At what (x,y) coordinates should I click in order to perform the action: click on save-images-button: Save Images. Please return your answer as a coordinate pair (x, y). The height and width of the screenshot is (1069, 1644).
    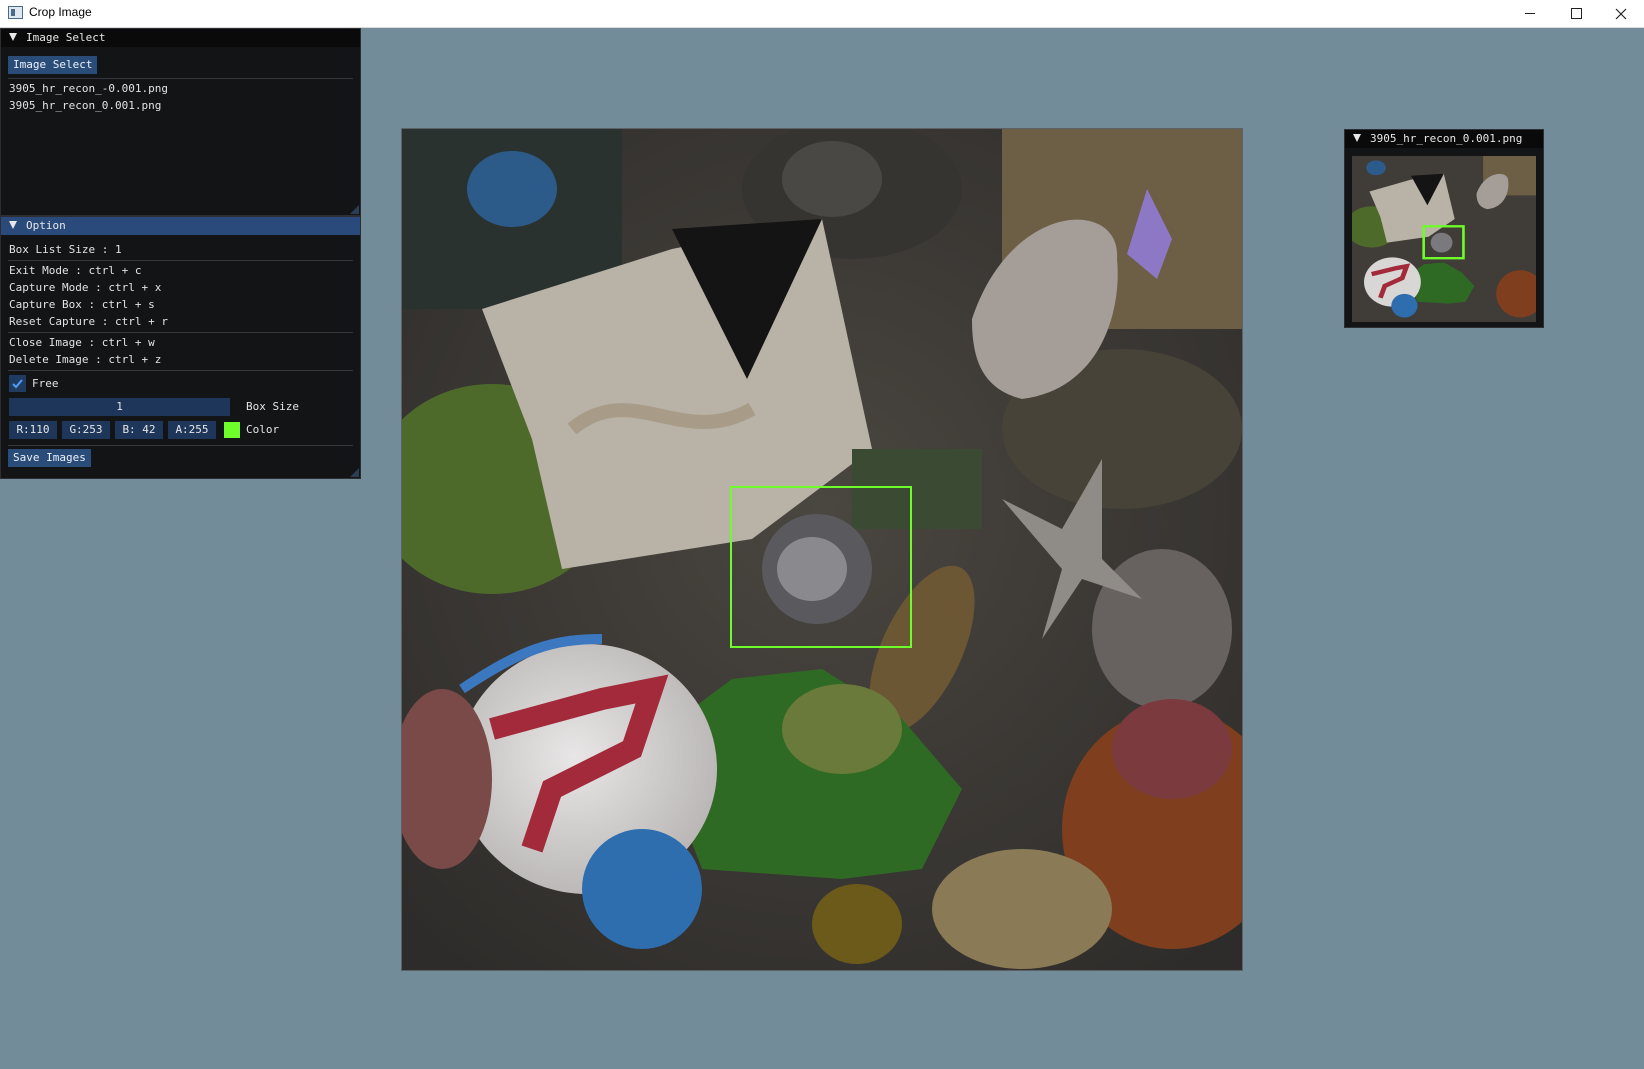
    Looking at the image, I should click on (49, 458).